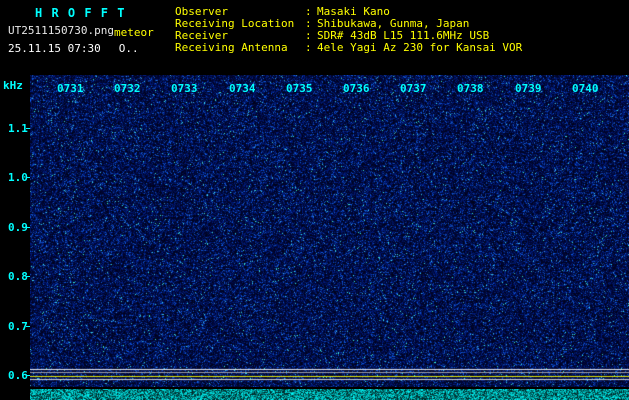 The height and width of the screenshot is (400, 629). Describe the element at coordinates (528, 88) in the screenshot. I see `x-tick-label: 0739` at that location.